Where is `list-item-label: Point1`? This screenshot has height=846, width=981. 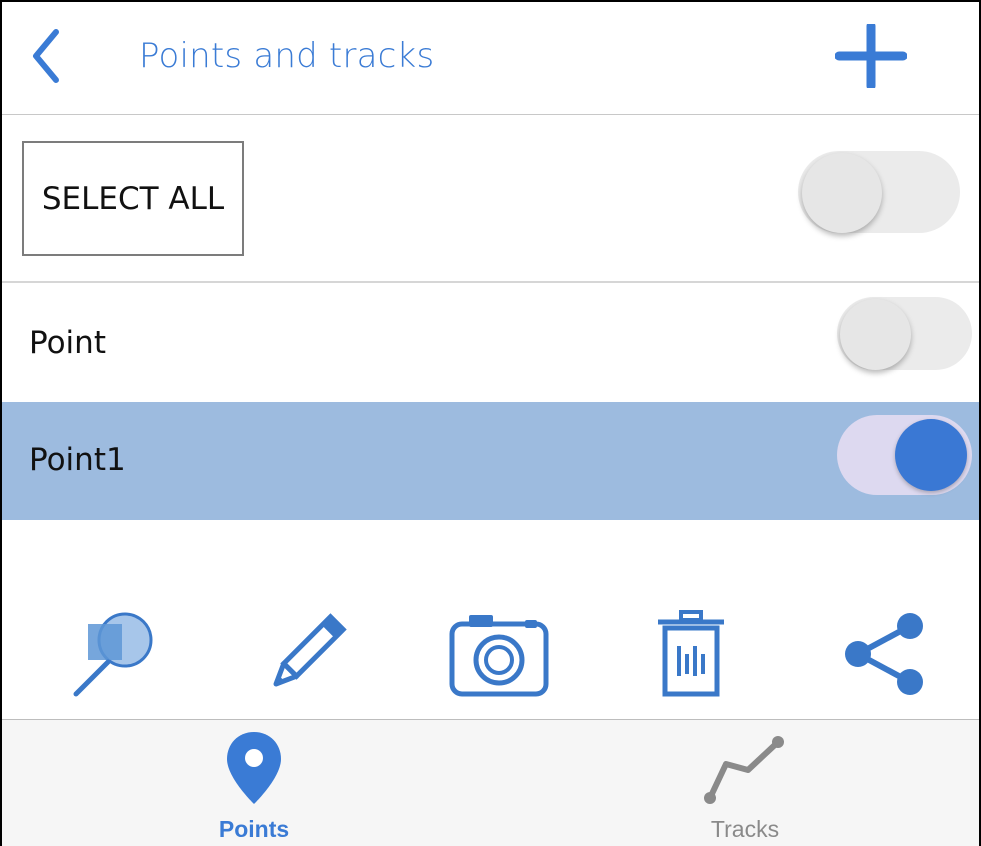
list-item-label: Point1 is located at coordinates (77, 460).